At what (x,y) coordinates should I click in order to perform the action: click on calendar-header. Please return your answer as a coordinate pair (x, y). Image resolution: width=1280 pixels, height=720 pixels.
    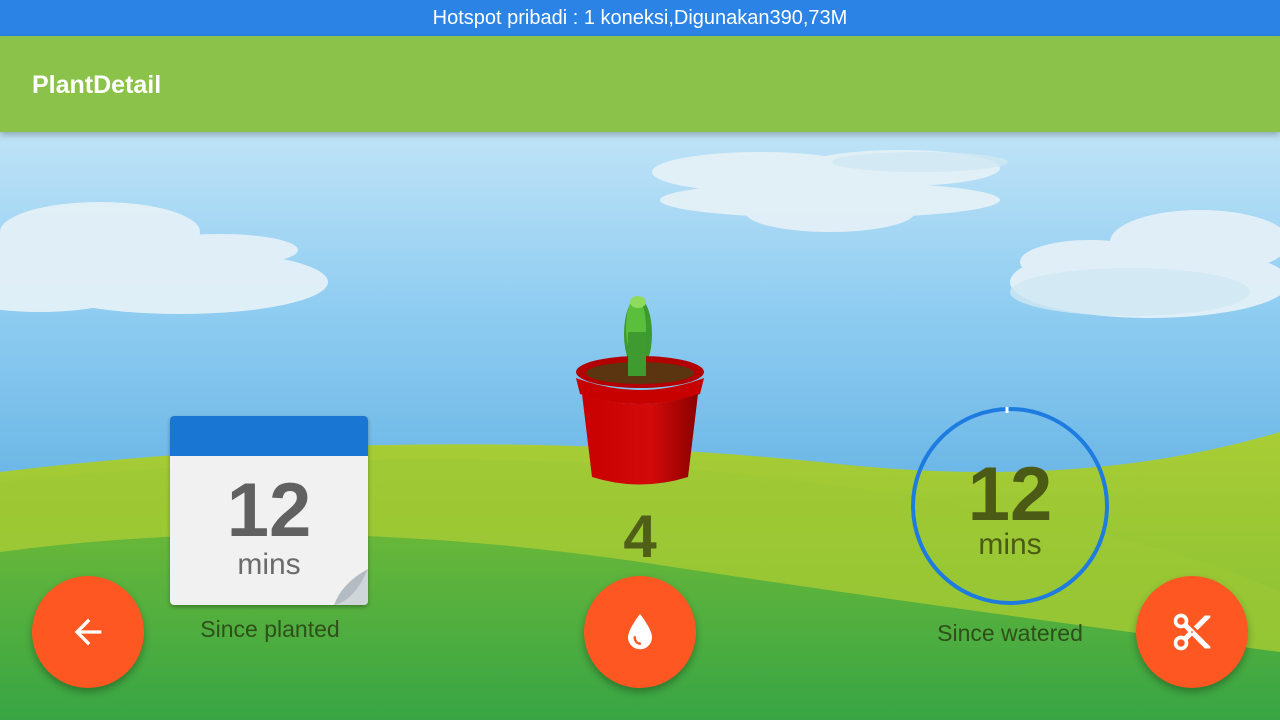
    Looking at the image, I should click on (269, 436).